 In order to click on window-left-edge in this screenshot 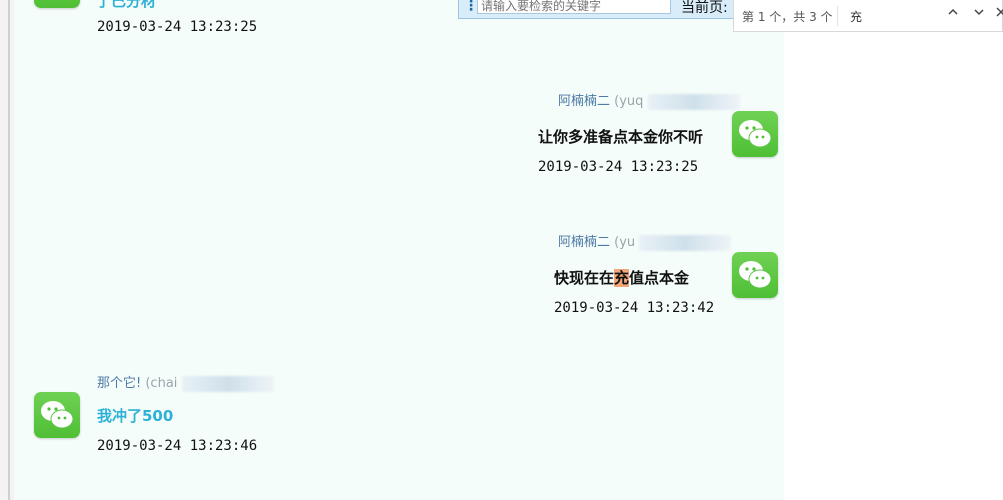, I will do `click(7, 250)`.